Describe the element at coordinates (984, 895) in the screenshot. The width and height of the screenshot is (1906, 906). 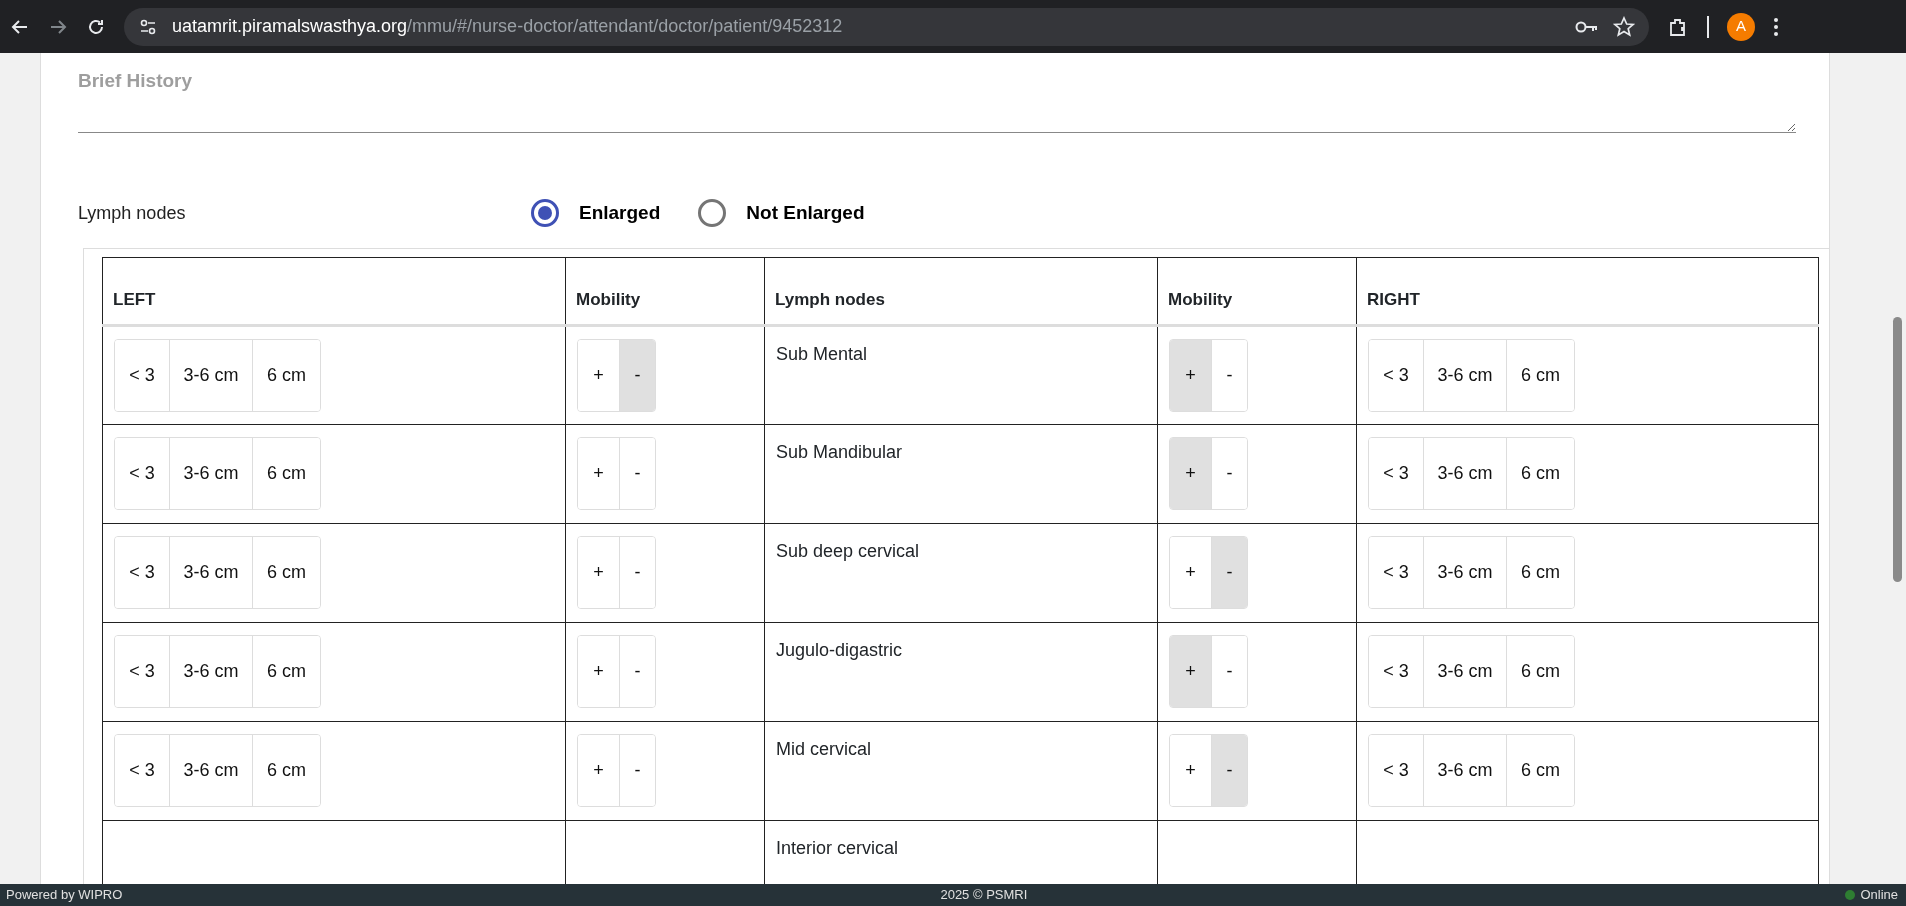
I see `footer-copyright: 2025 © PSMRI` at that location.